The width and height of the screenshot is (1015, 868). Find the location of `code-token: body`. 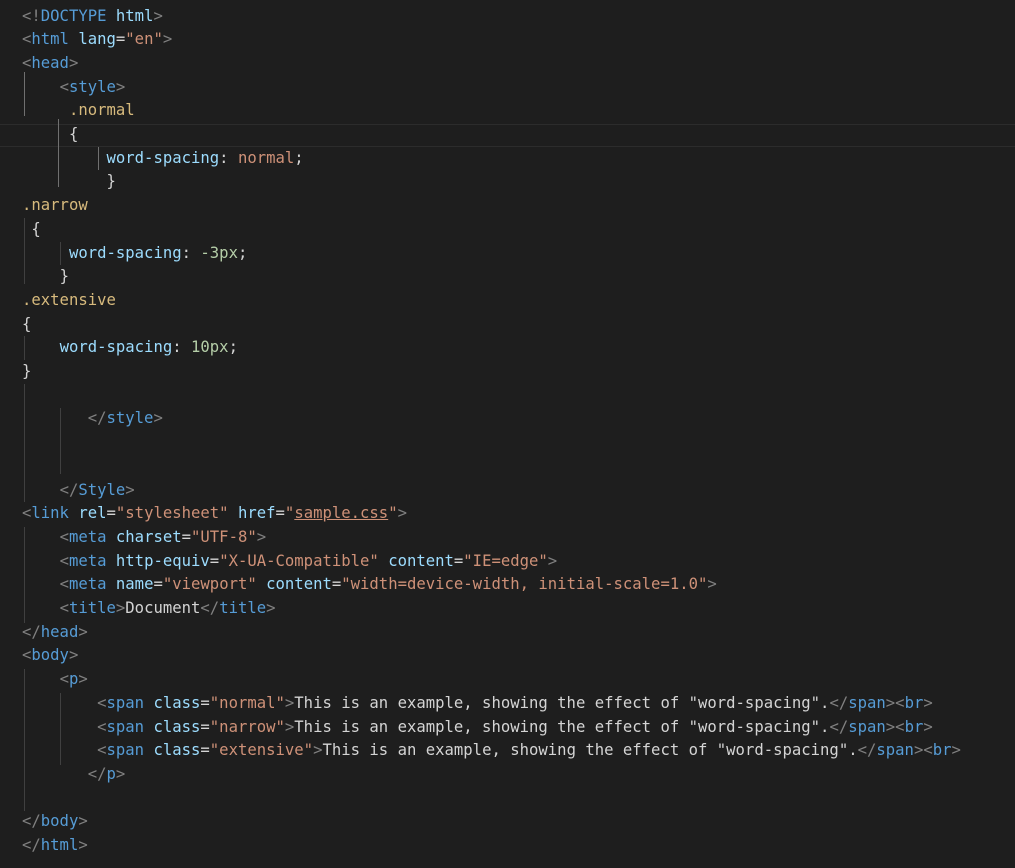

code-token: body is located at coordinates (50, 655).